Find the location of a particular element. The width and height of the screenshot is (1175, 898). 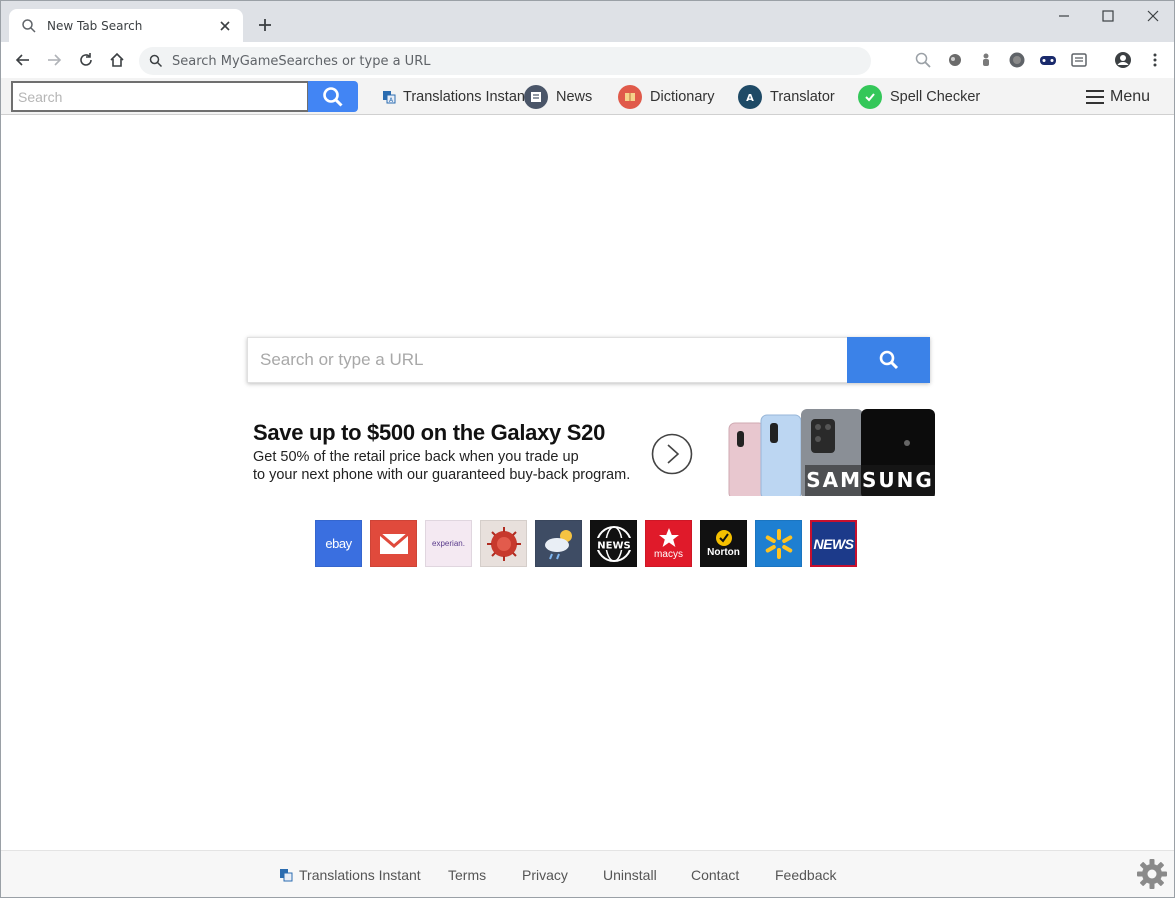

extension-globe-icon is located at coordinates (1017, 60).